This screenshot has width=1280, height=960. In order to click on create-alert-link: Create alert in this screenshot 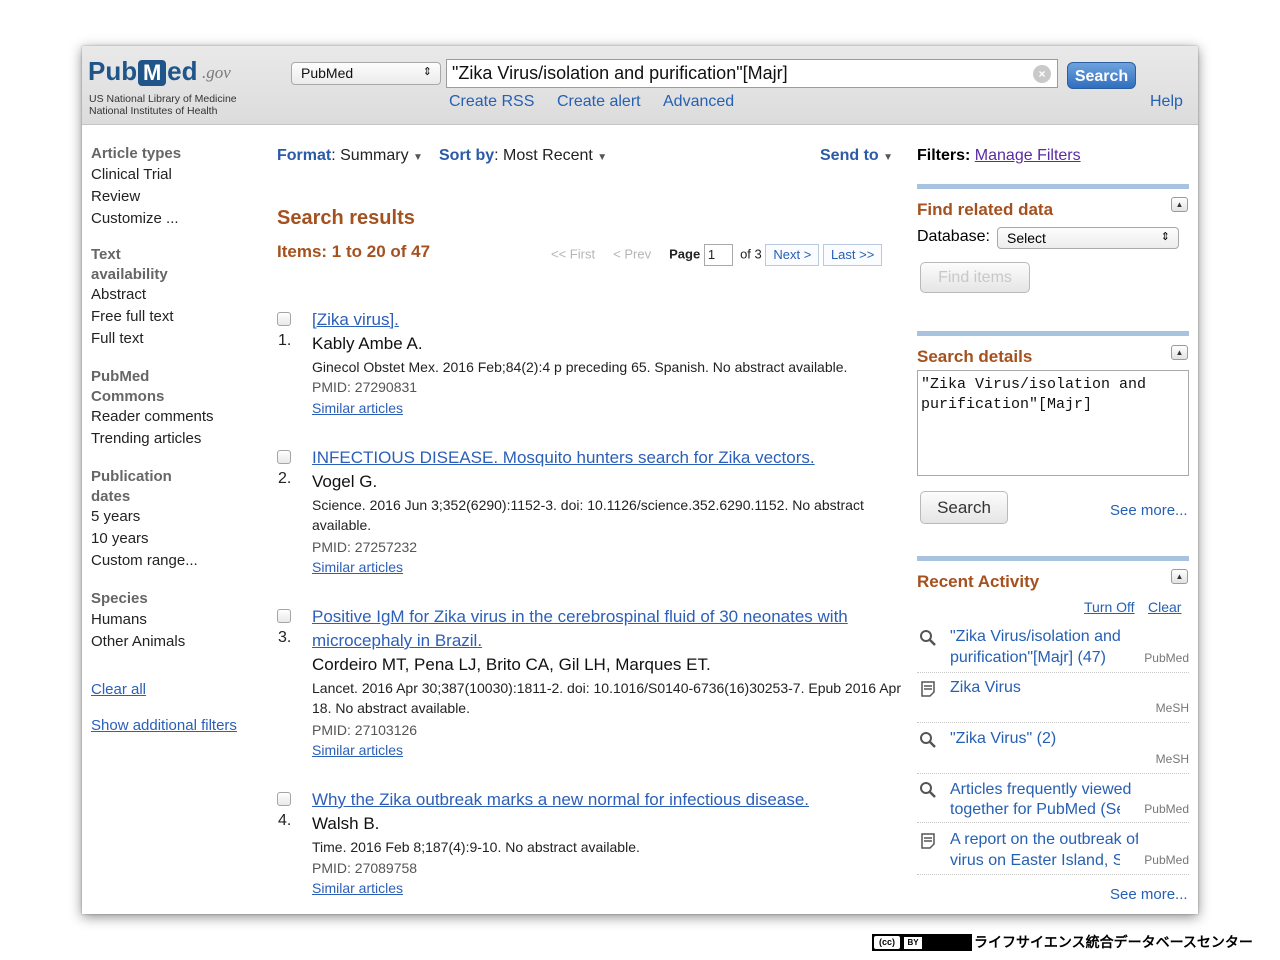, I will do `click(599, 102)`.